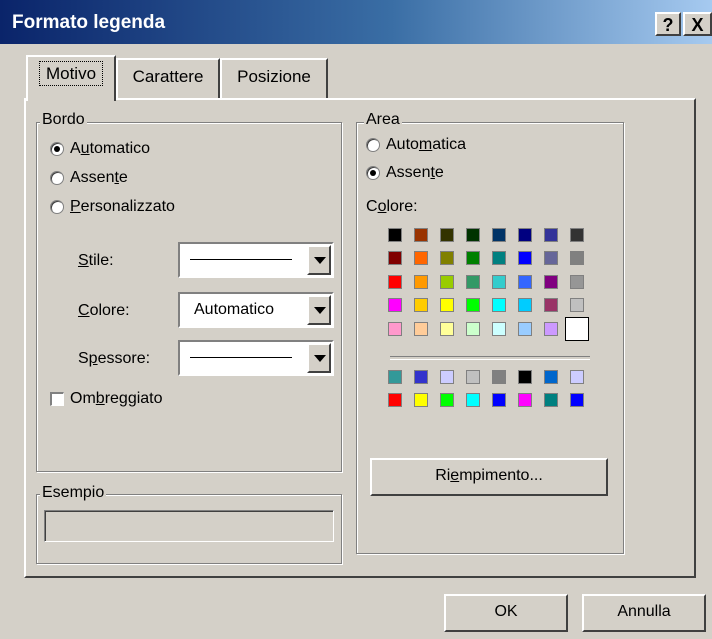  What do you see at coordinates (356, 22) in the screenshot?
I see `title-bar: Formato legenda ? X` at bounding box center [356, 22].